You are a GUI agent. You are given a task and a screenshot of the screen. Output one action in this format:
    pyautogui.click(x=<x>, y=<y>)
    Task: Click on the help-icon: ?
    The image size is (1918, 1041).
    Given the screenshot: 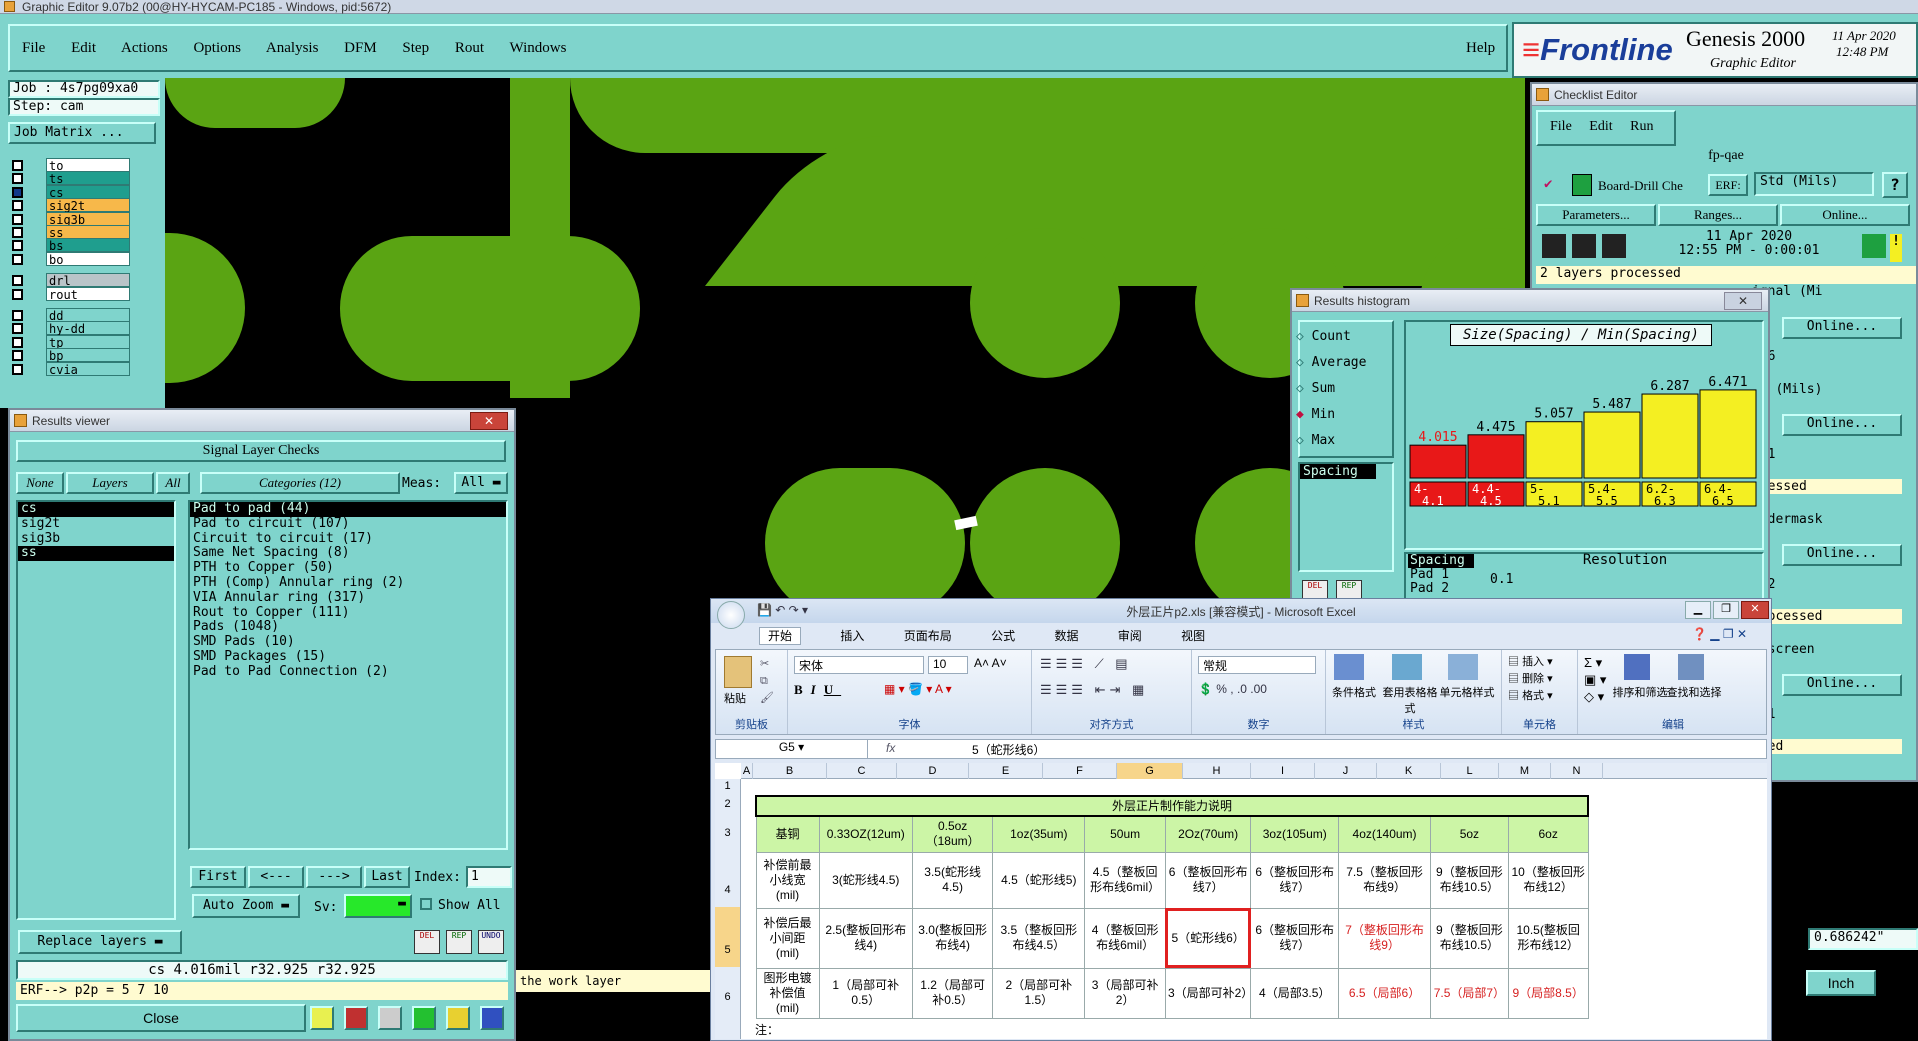 What is the action you would take?
    pyautogui.click(x=1895, y=185)
    